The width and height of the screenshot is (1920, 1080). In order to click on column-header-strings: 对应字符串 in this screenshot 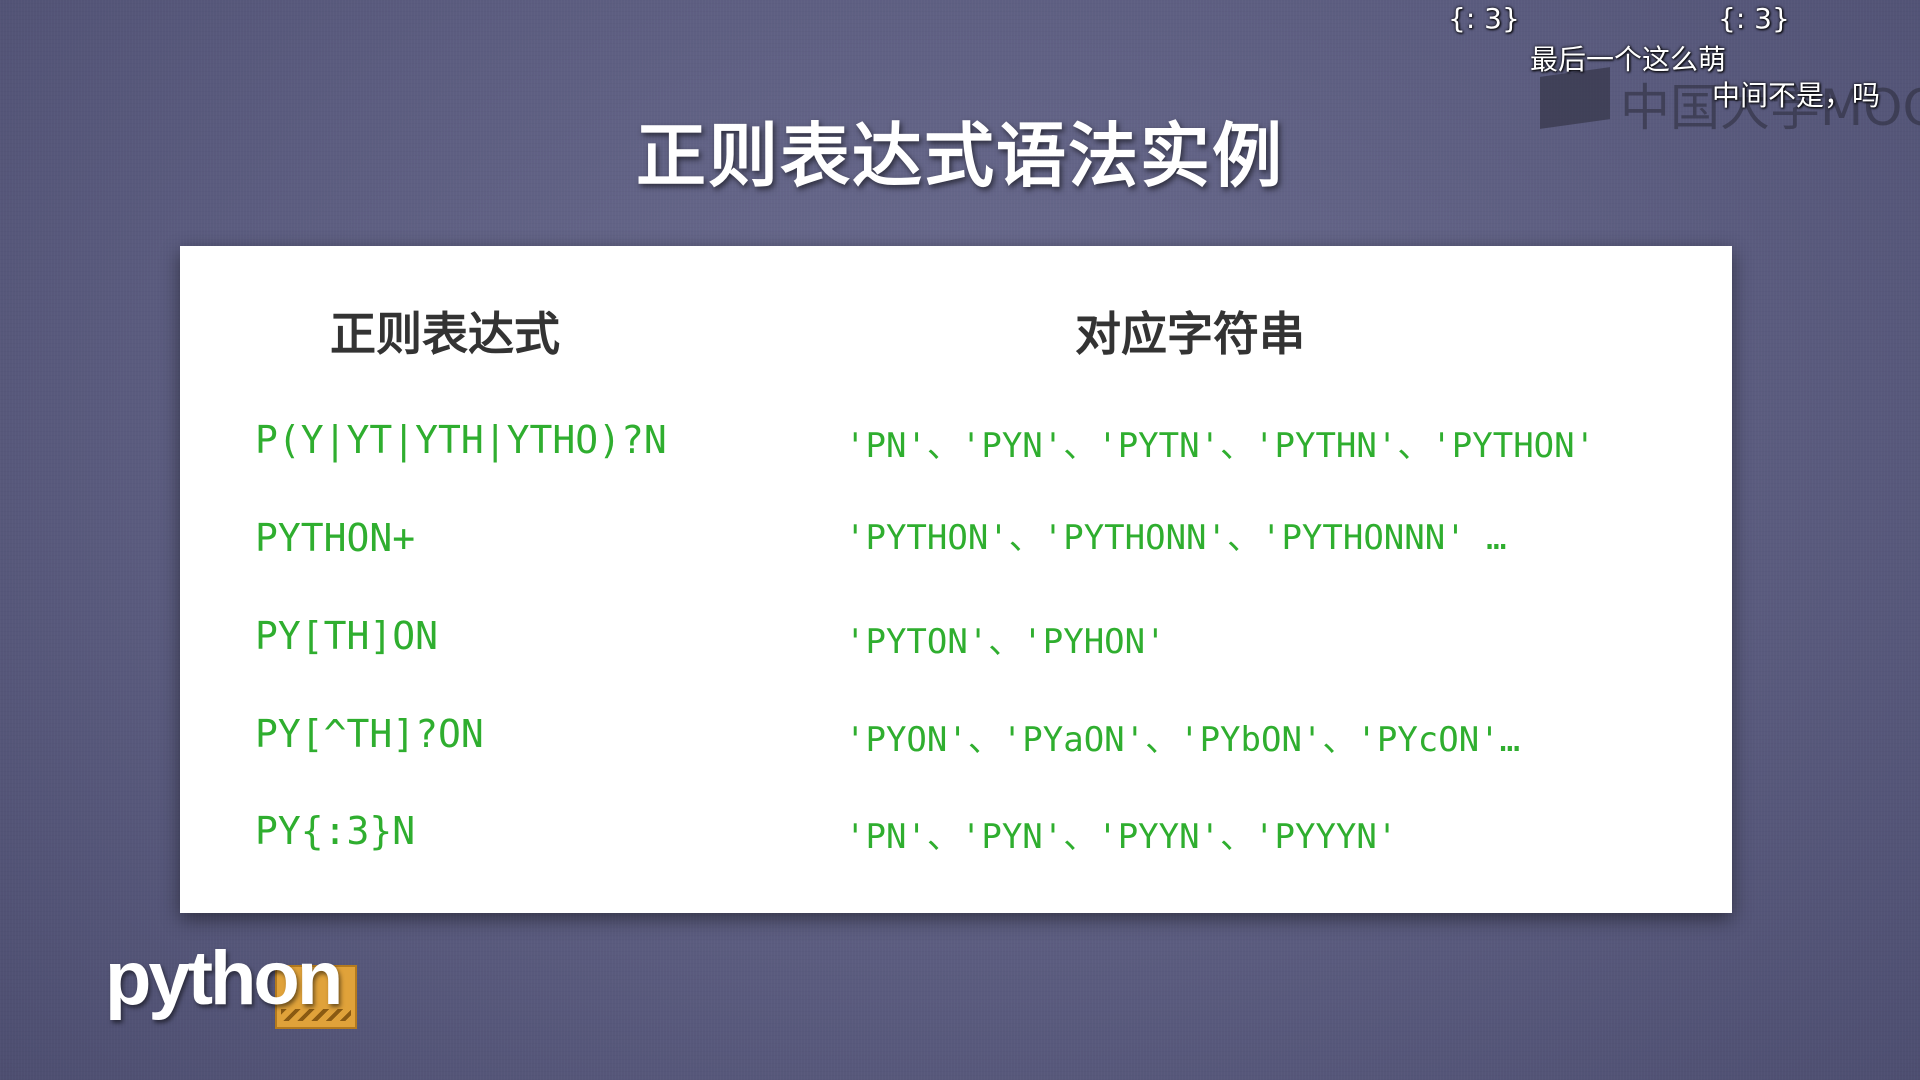, I will do `click(1190, 334)`.